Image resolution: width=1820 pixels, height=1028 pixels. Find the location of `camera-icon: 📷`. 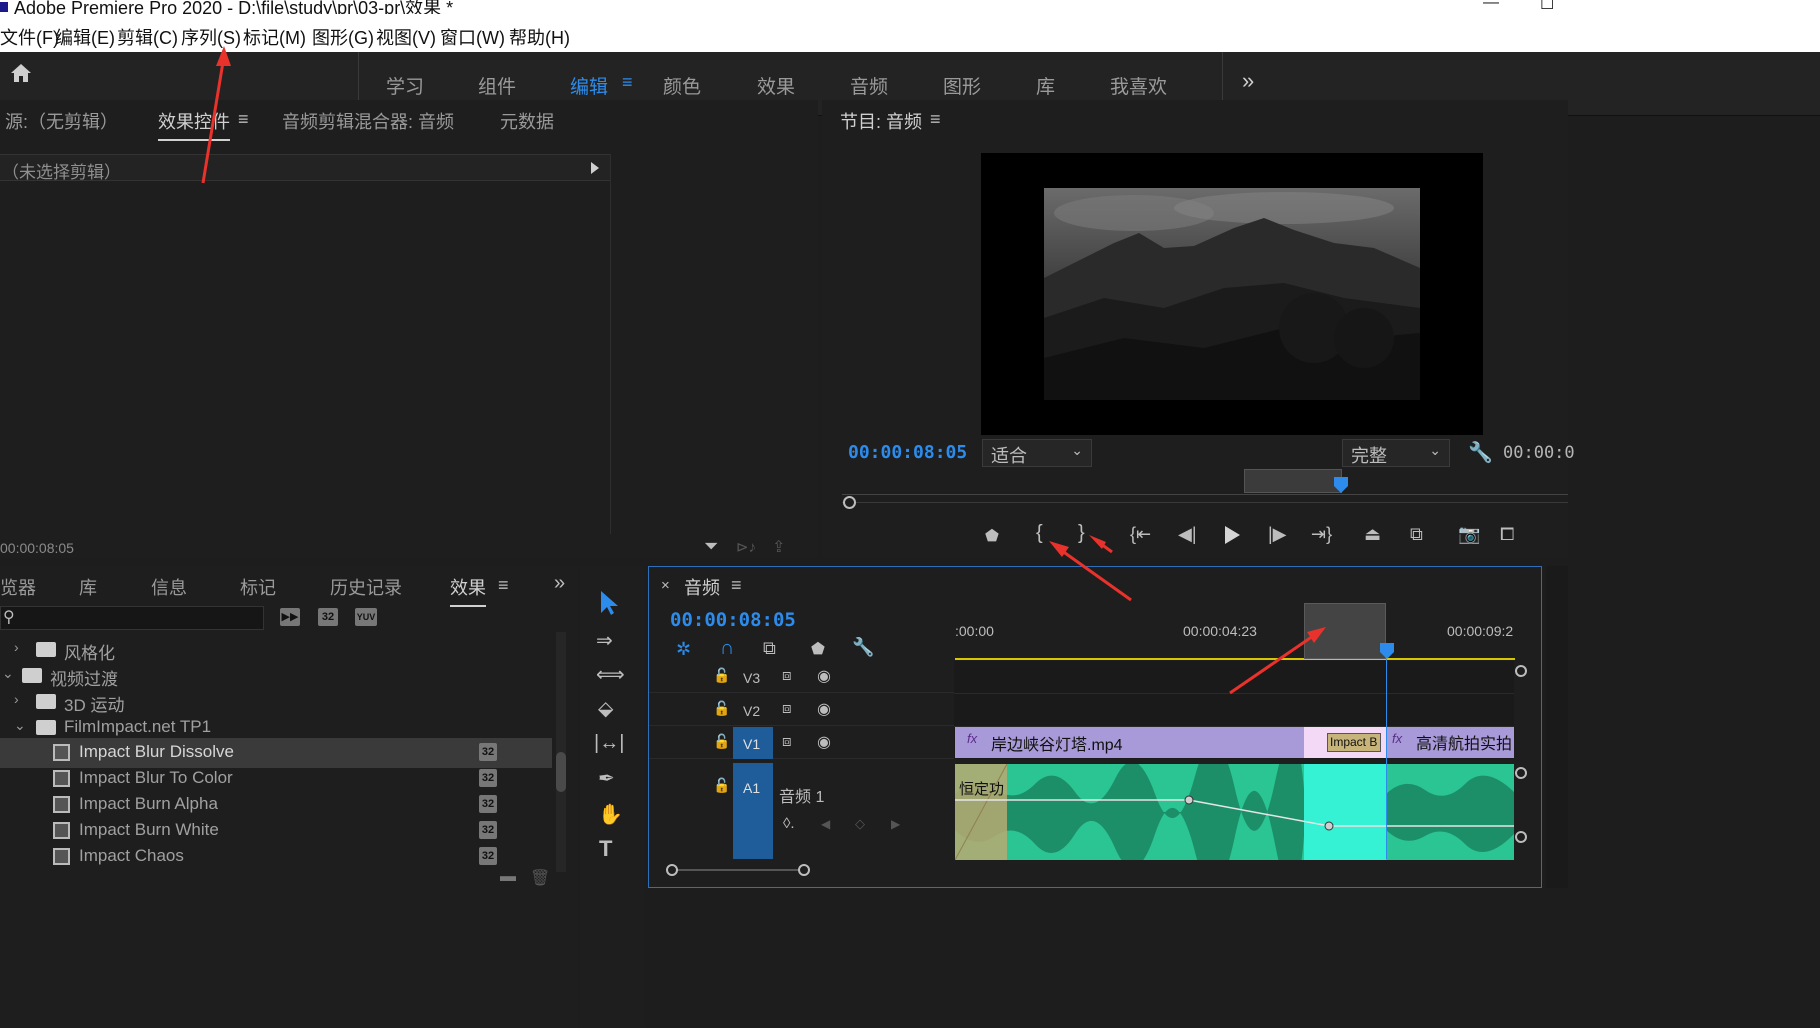

camera-icon: 📷 is located at coordinates (1469, 534).